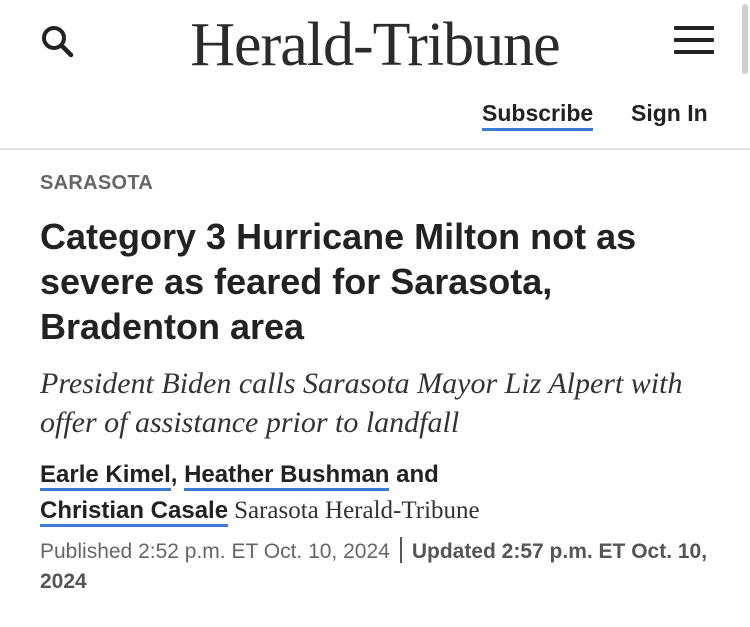  I want to click on site-logo: Herald-Tribune, so click(375, 45).